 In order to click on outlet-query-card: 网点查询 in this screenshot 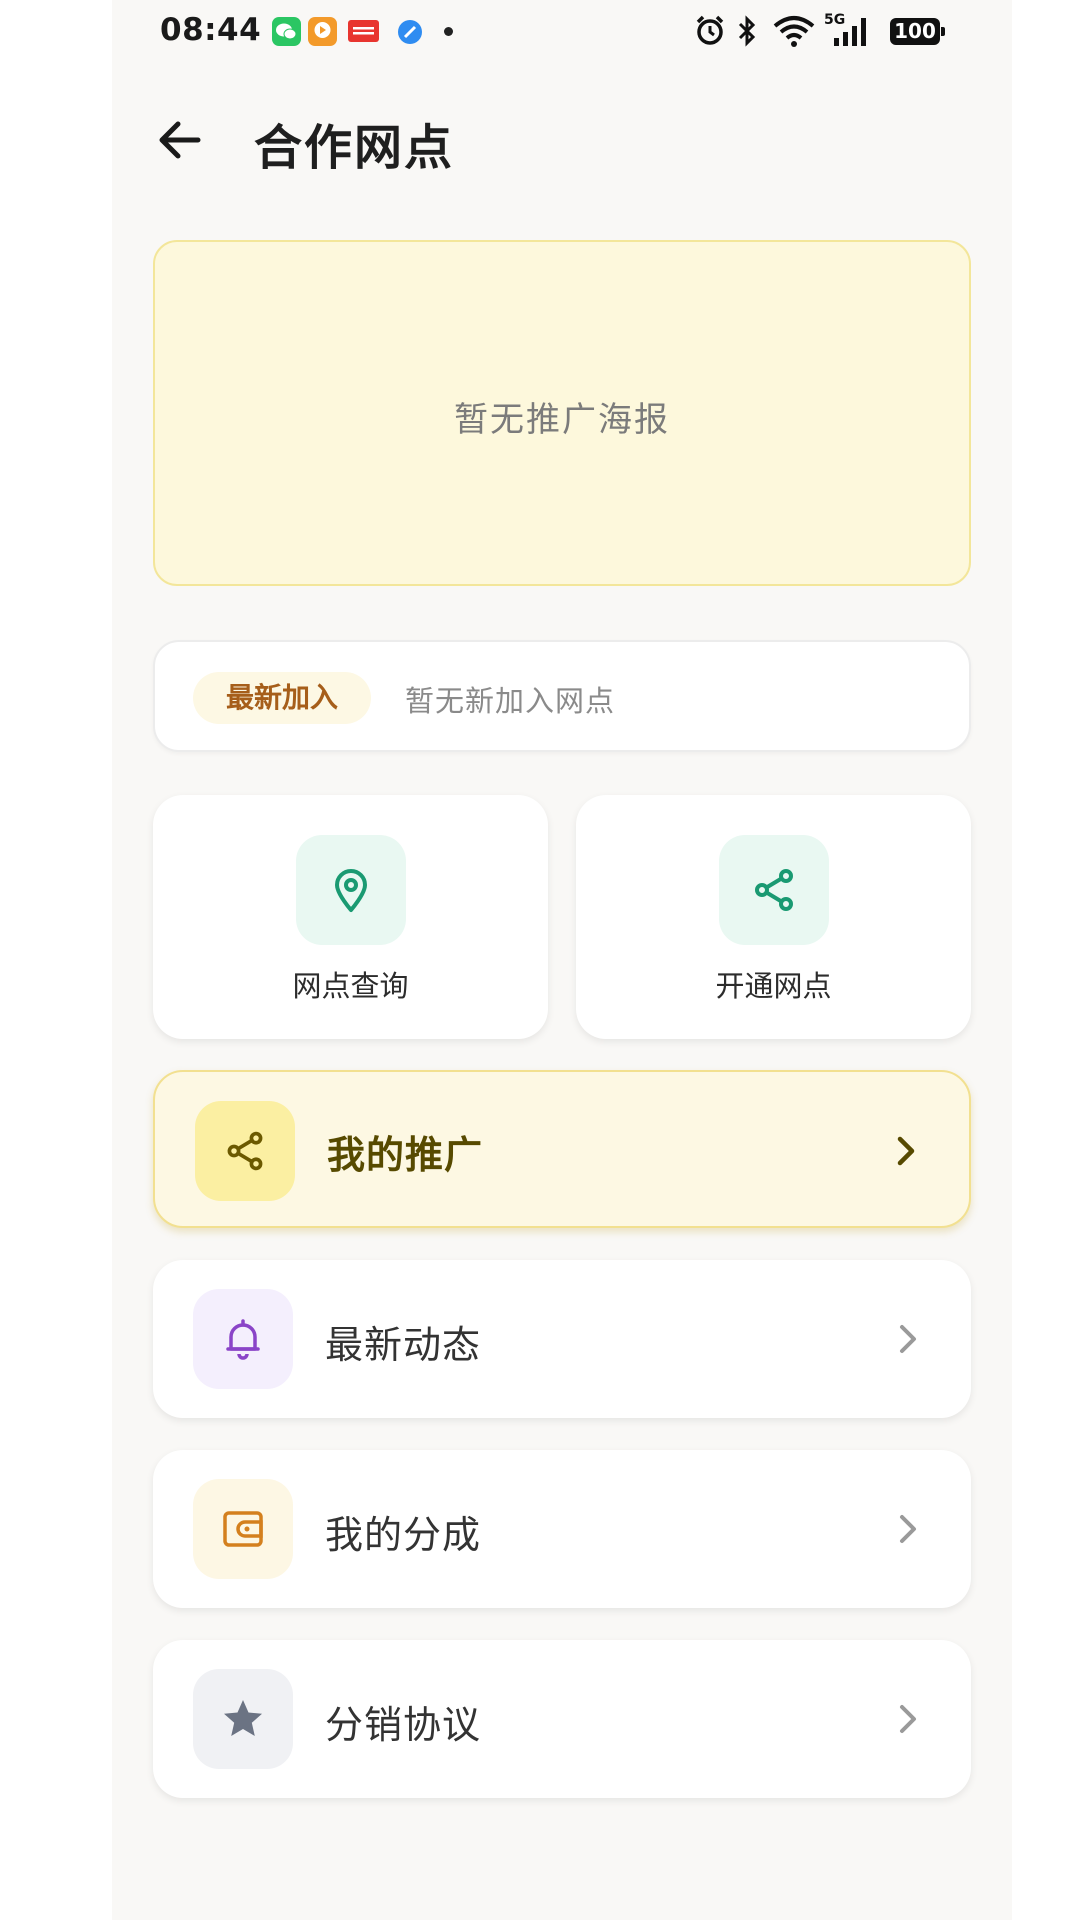, I will do `click(350, 917)`.